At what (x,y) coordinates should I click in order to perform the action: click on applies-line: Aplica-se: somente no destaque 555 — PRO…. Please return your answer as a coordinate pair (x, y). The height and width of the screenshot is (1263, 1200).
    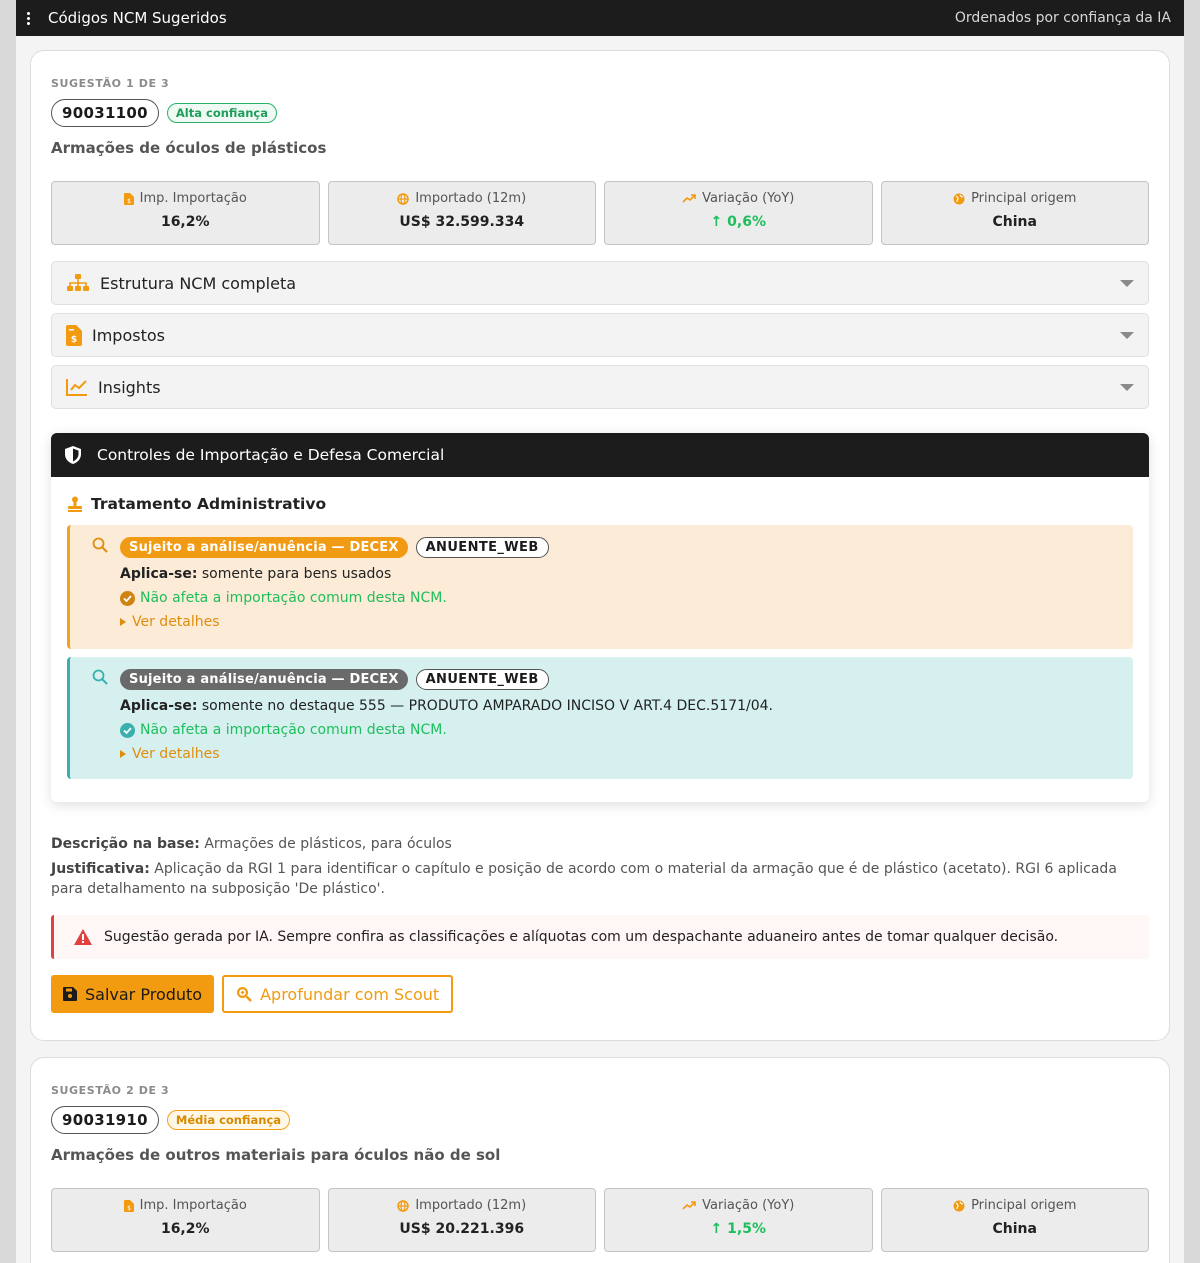
    Looking at the image, I should click on (619, 706).